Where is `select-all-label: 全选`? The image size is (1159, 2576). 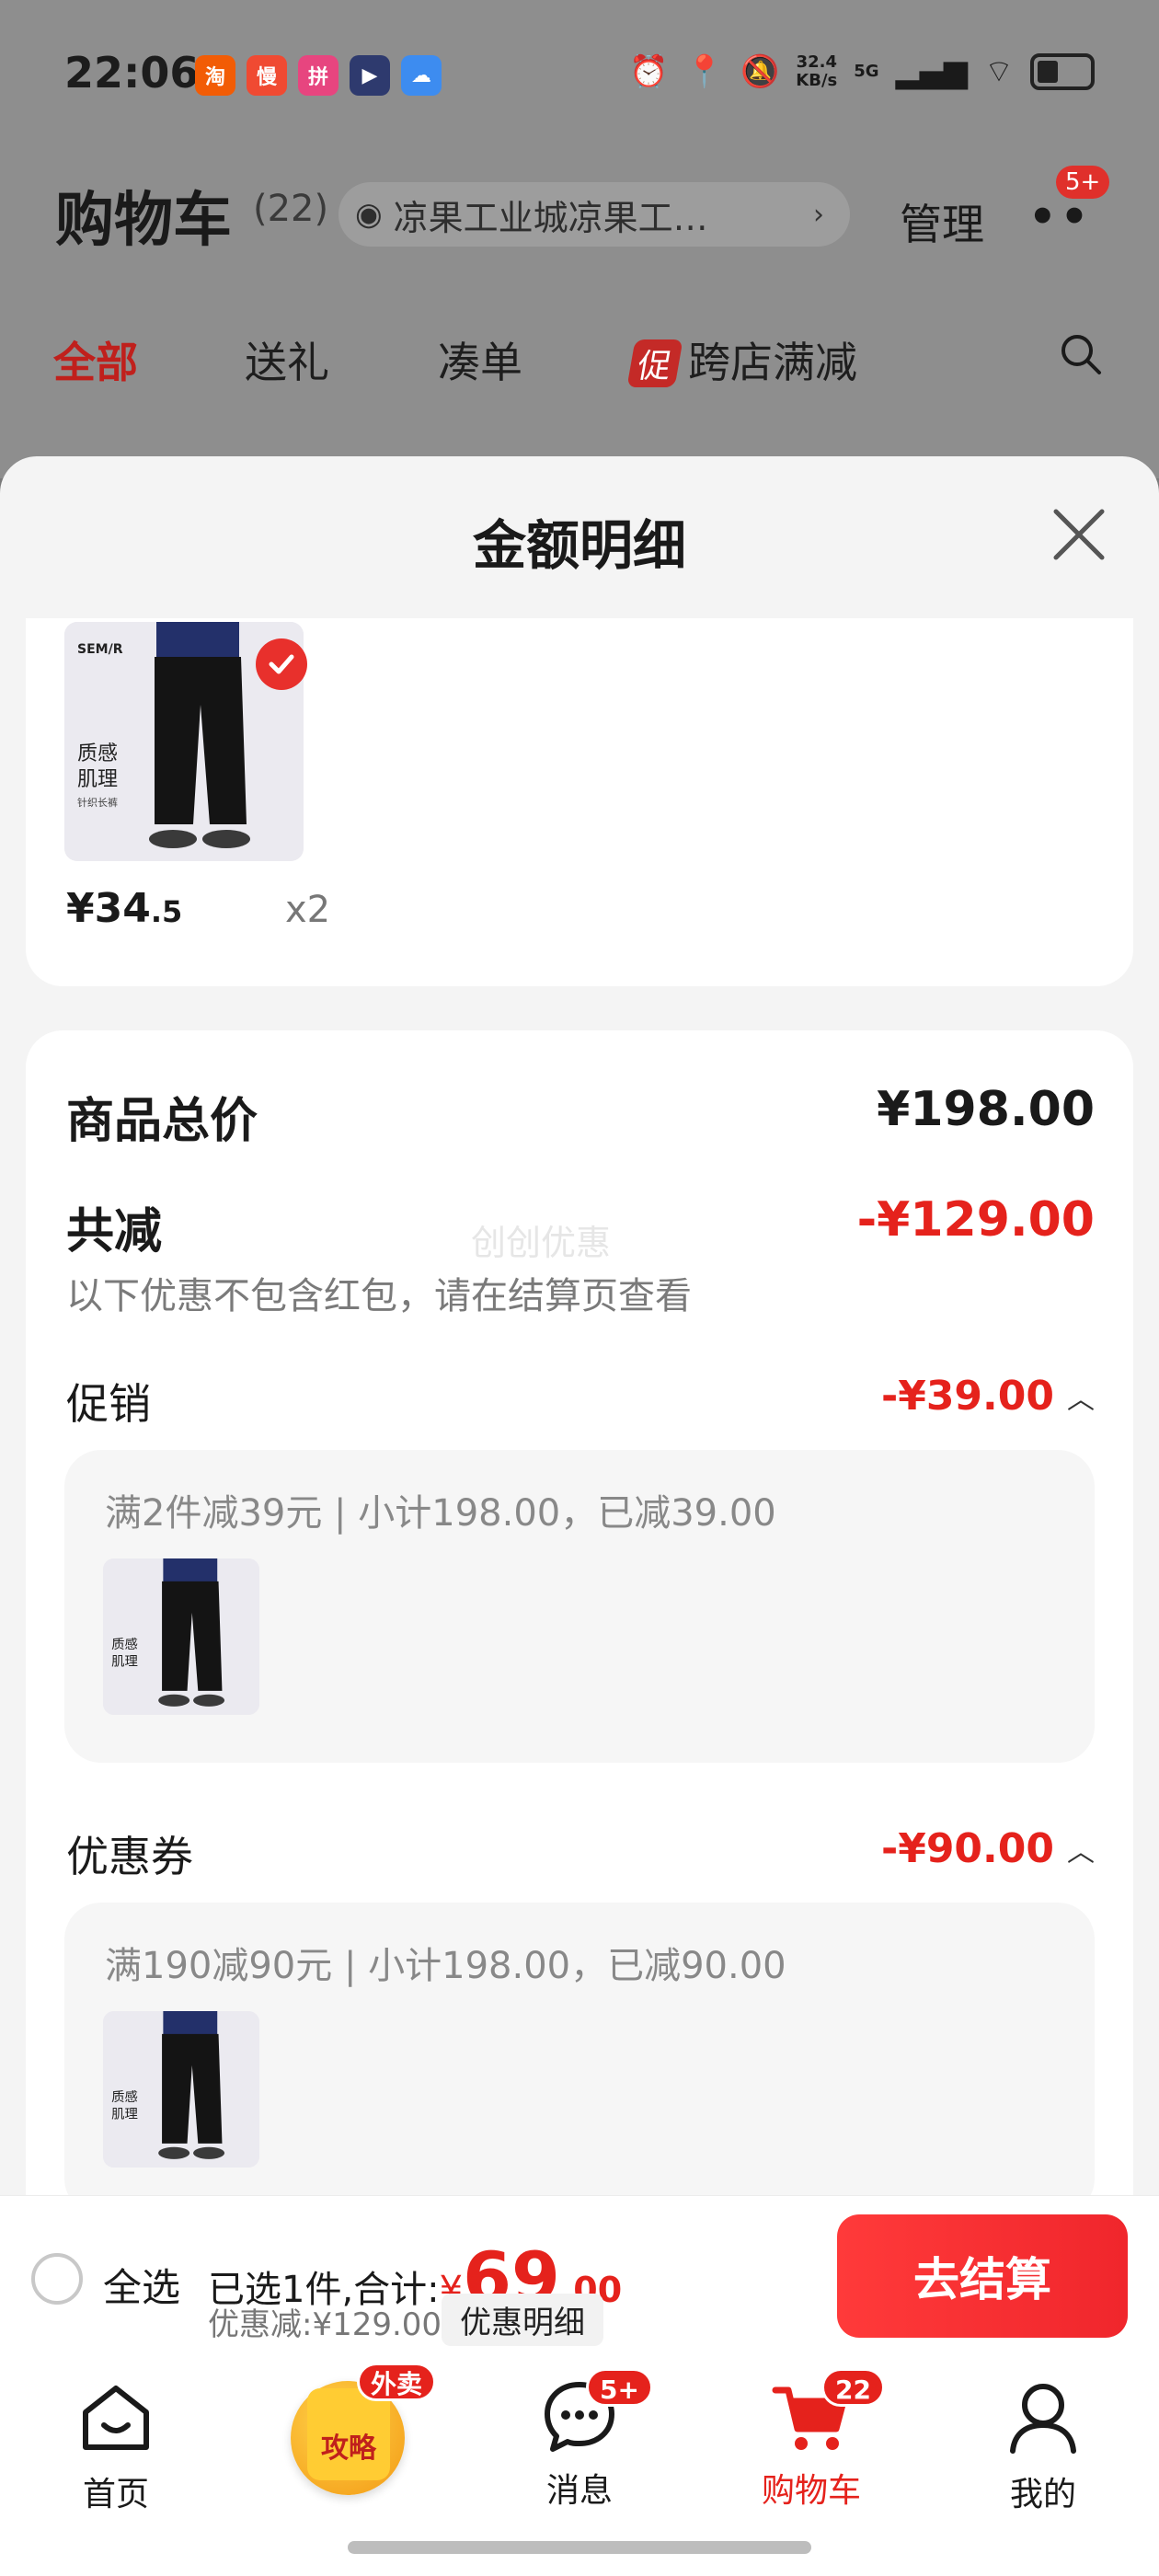 select-all-label: 全选 is located at coordinates (141, 2285).